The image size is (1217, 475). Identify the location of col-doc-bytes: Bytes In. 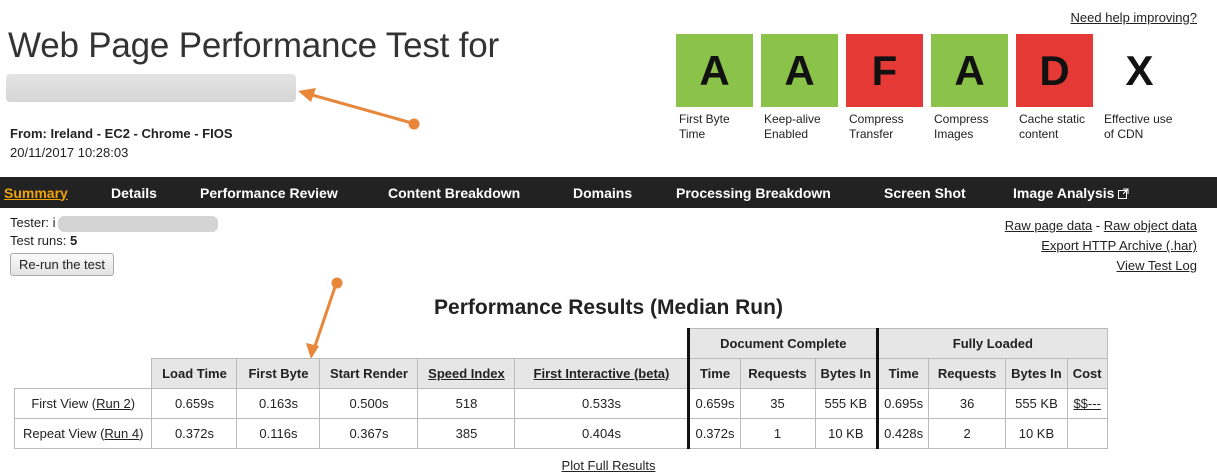
(846, 373).